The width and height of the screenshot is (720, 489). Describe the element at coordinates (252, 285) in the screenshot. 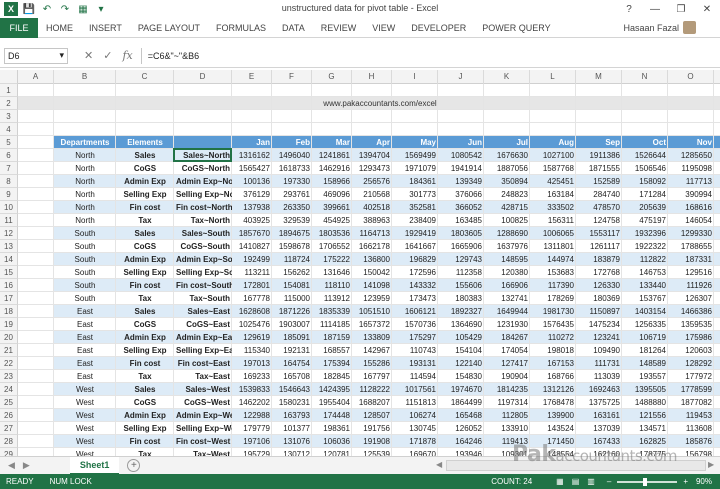

I see `cell-value: 172801` at that location.